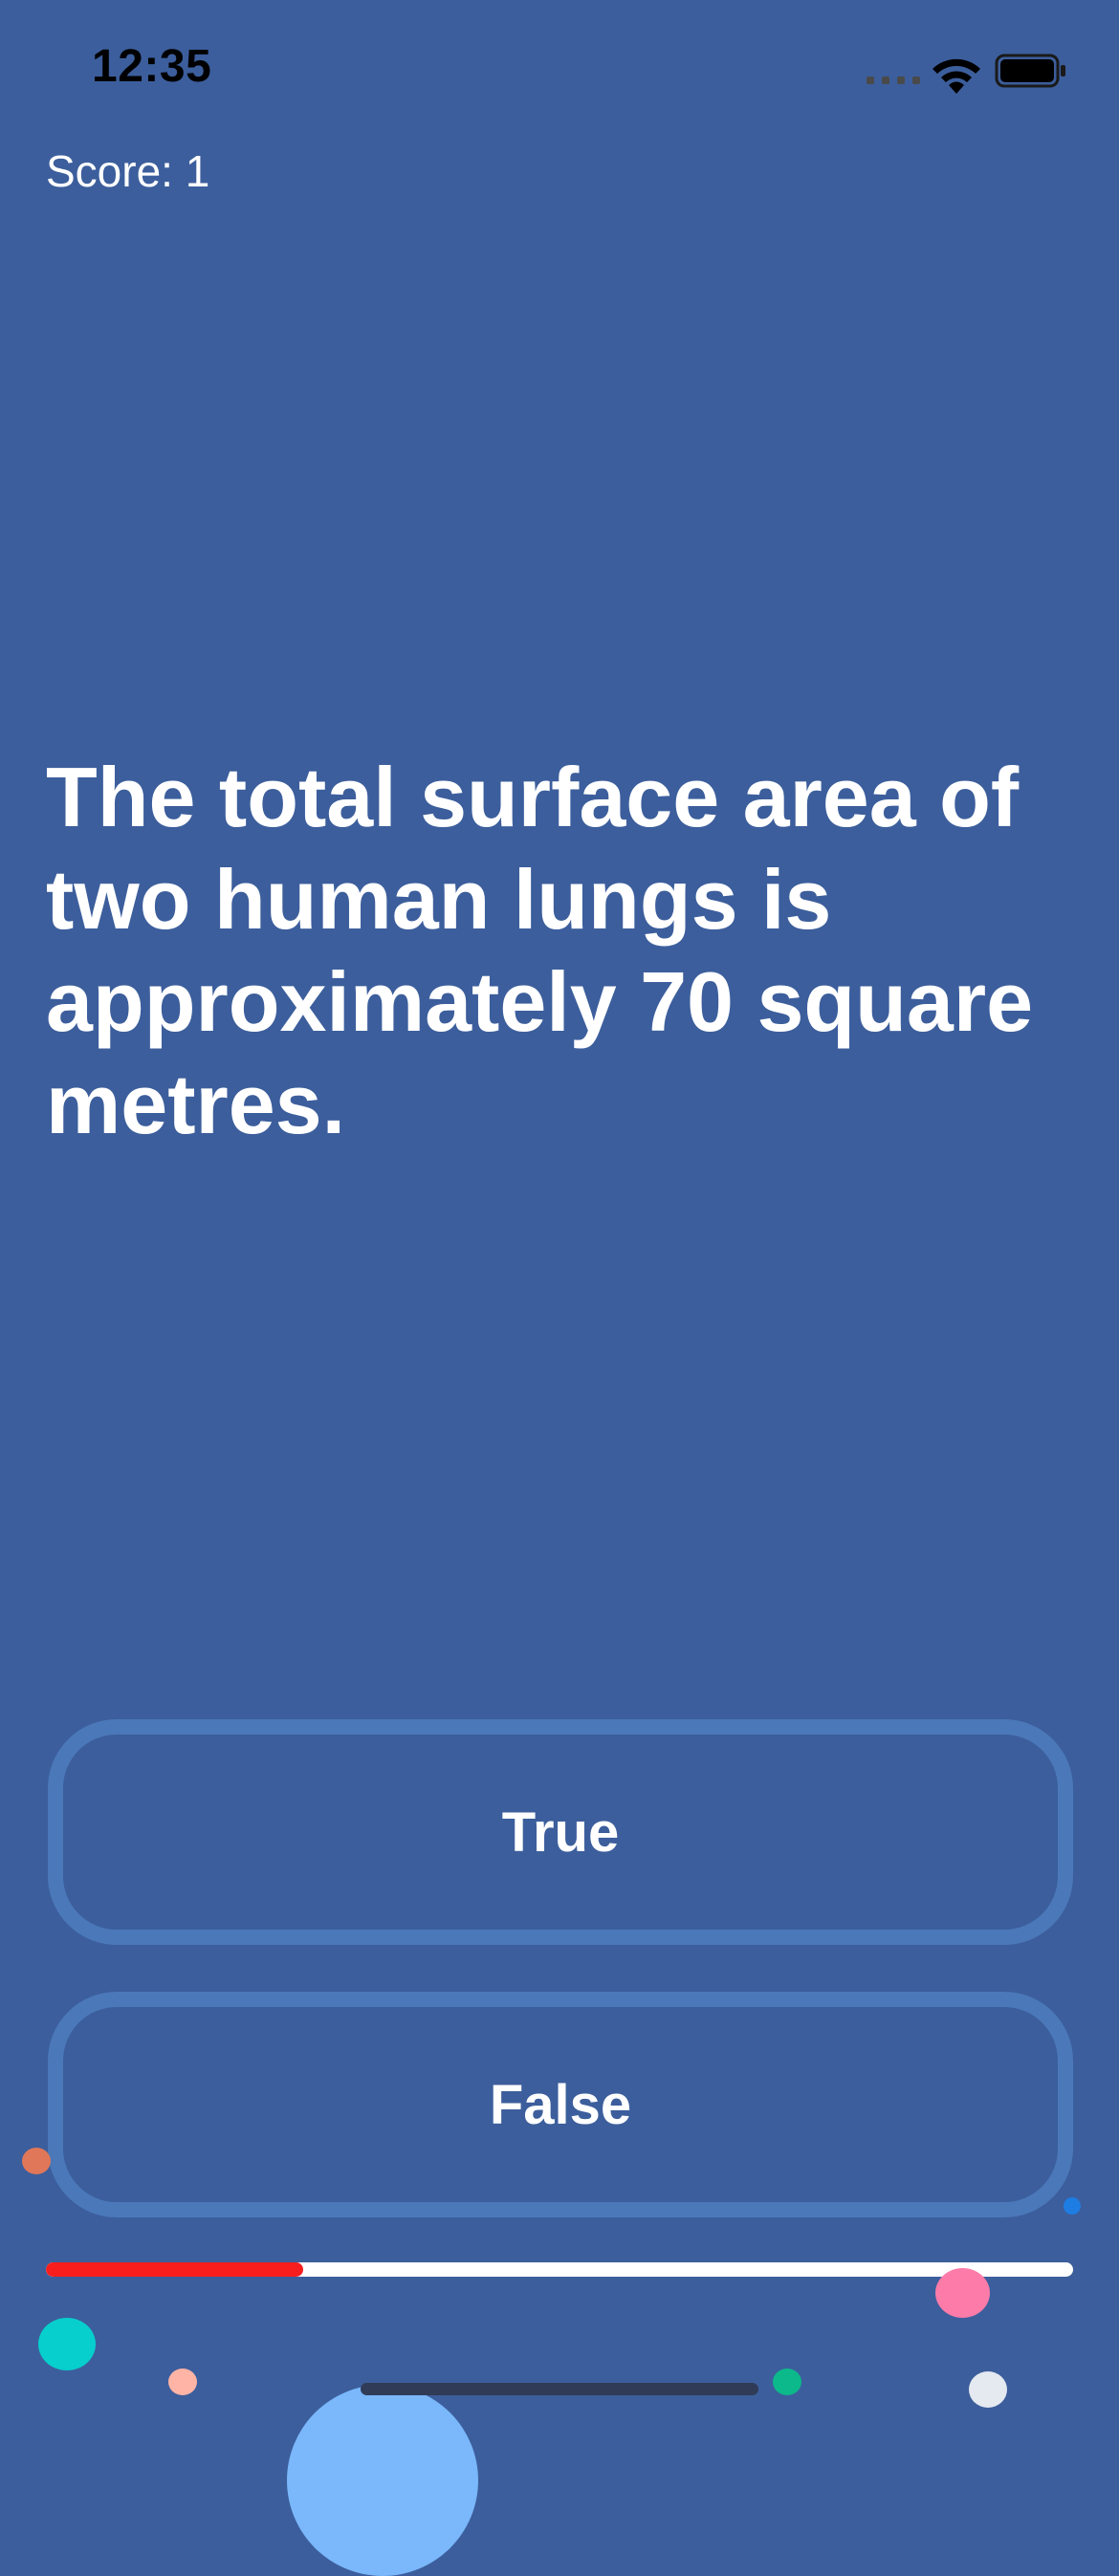  Describe the element at coordinates (559, 2389) in the screenshot. I see `home-indicator` at that location.